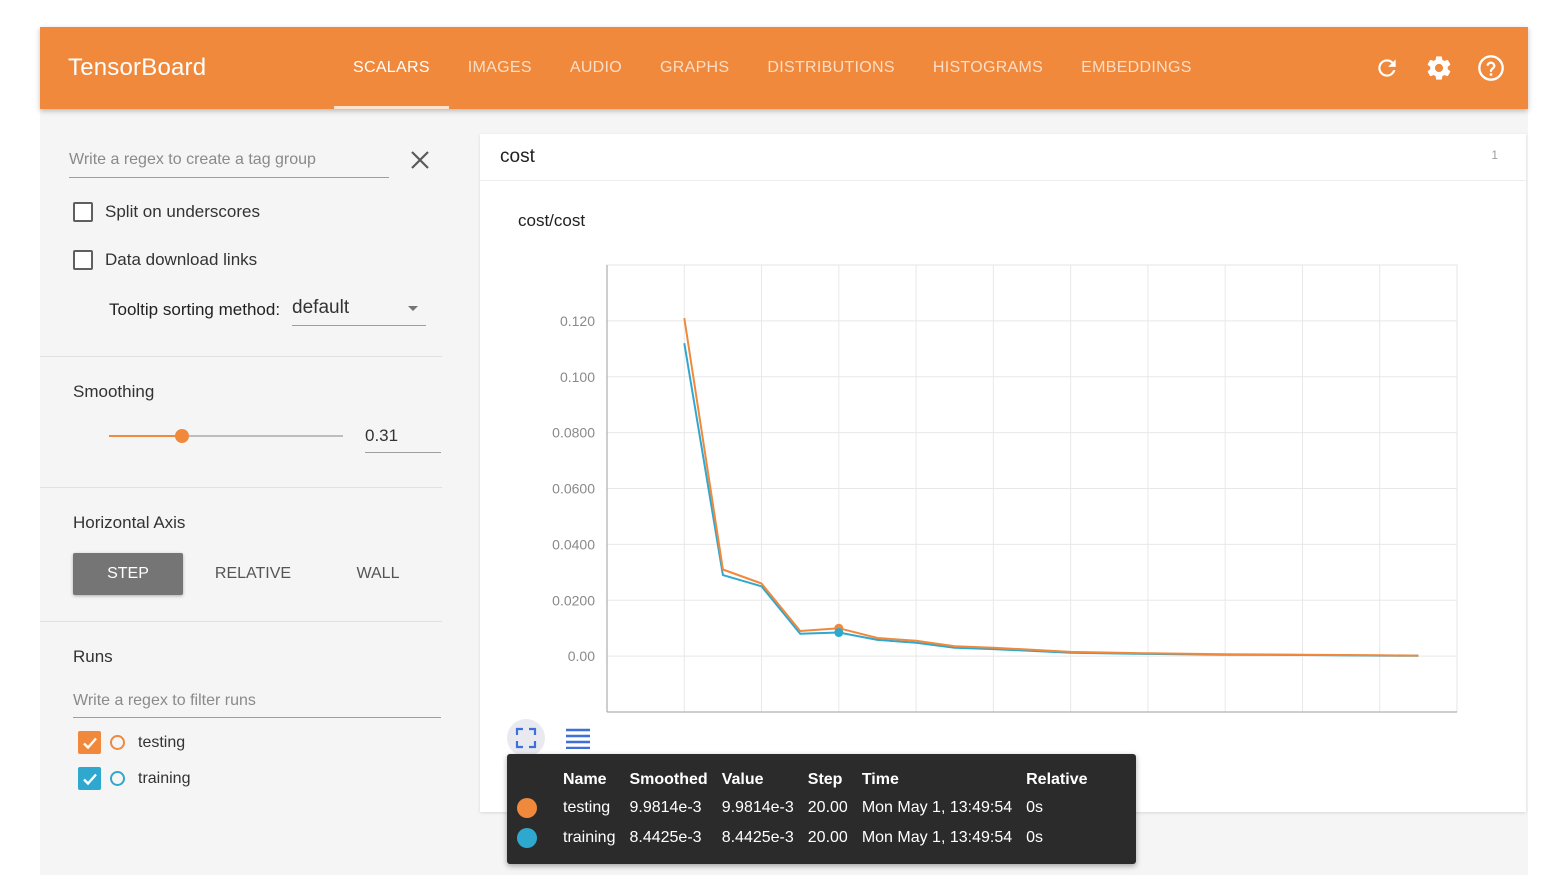 Image resolution: width=1568 pixels, height=896 pixels. I want to click on tab-scalars: SCALARS, so click(391, 68).